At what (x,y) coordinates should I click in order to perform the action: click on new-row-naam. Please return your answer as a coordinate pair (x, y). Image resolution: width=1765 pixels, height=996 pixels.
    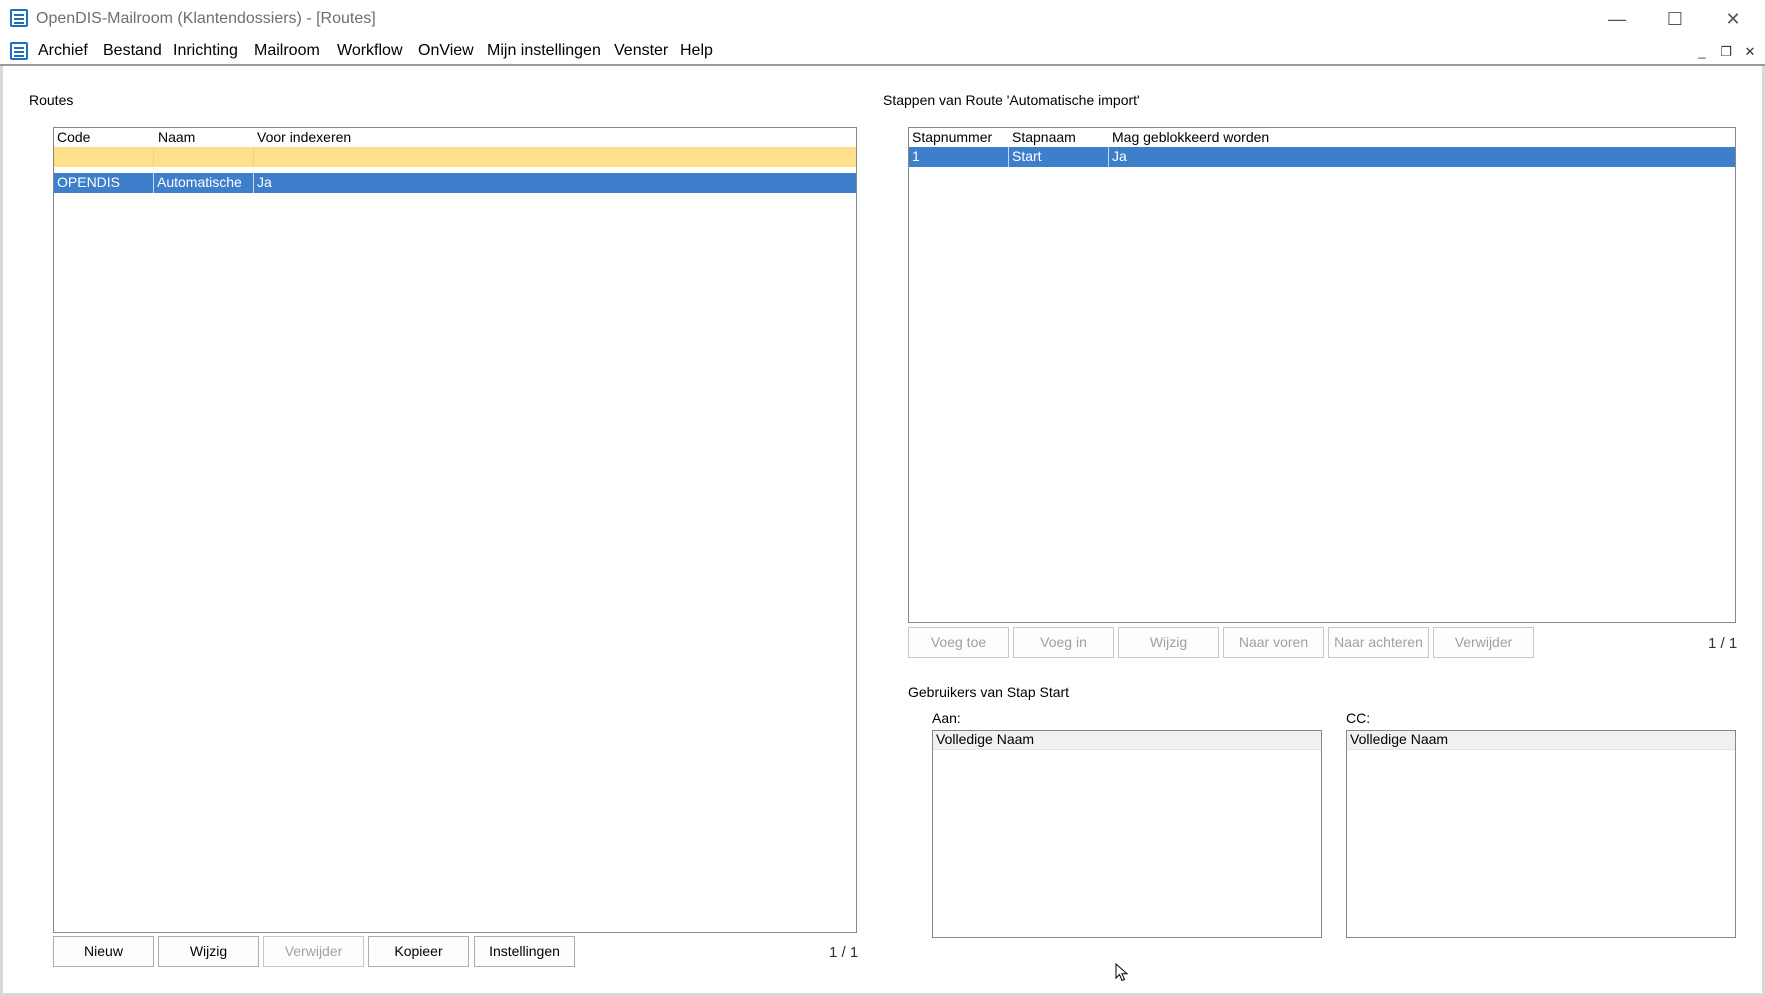
    Looking at the image, I should click on (204, 157).